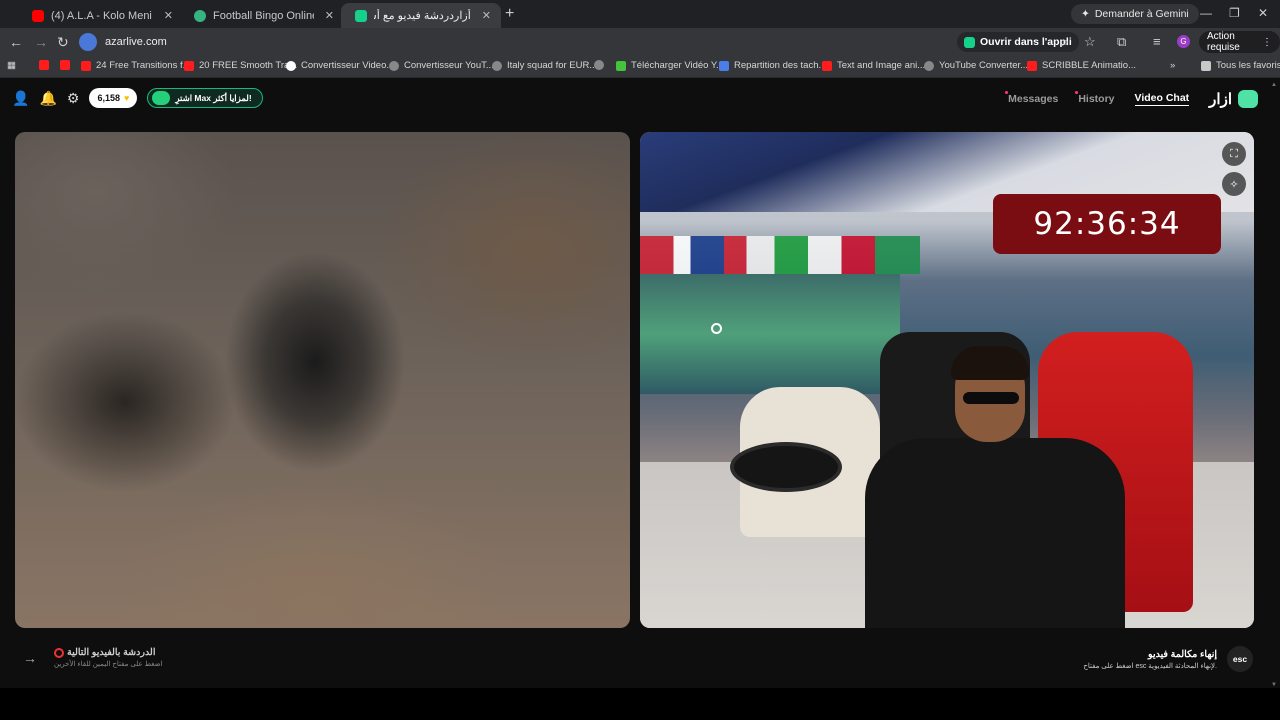  Describe the element at coordinates (1234, 184) in the screenshot. I see `magic-wand-icon: ✧` at that location.